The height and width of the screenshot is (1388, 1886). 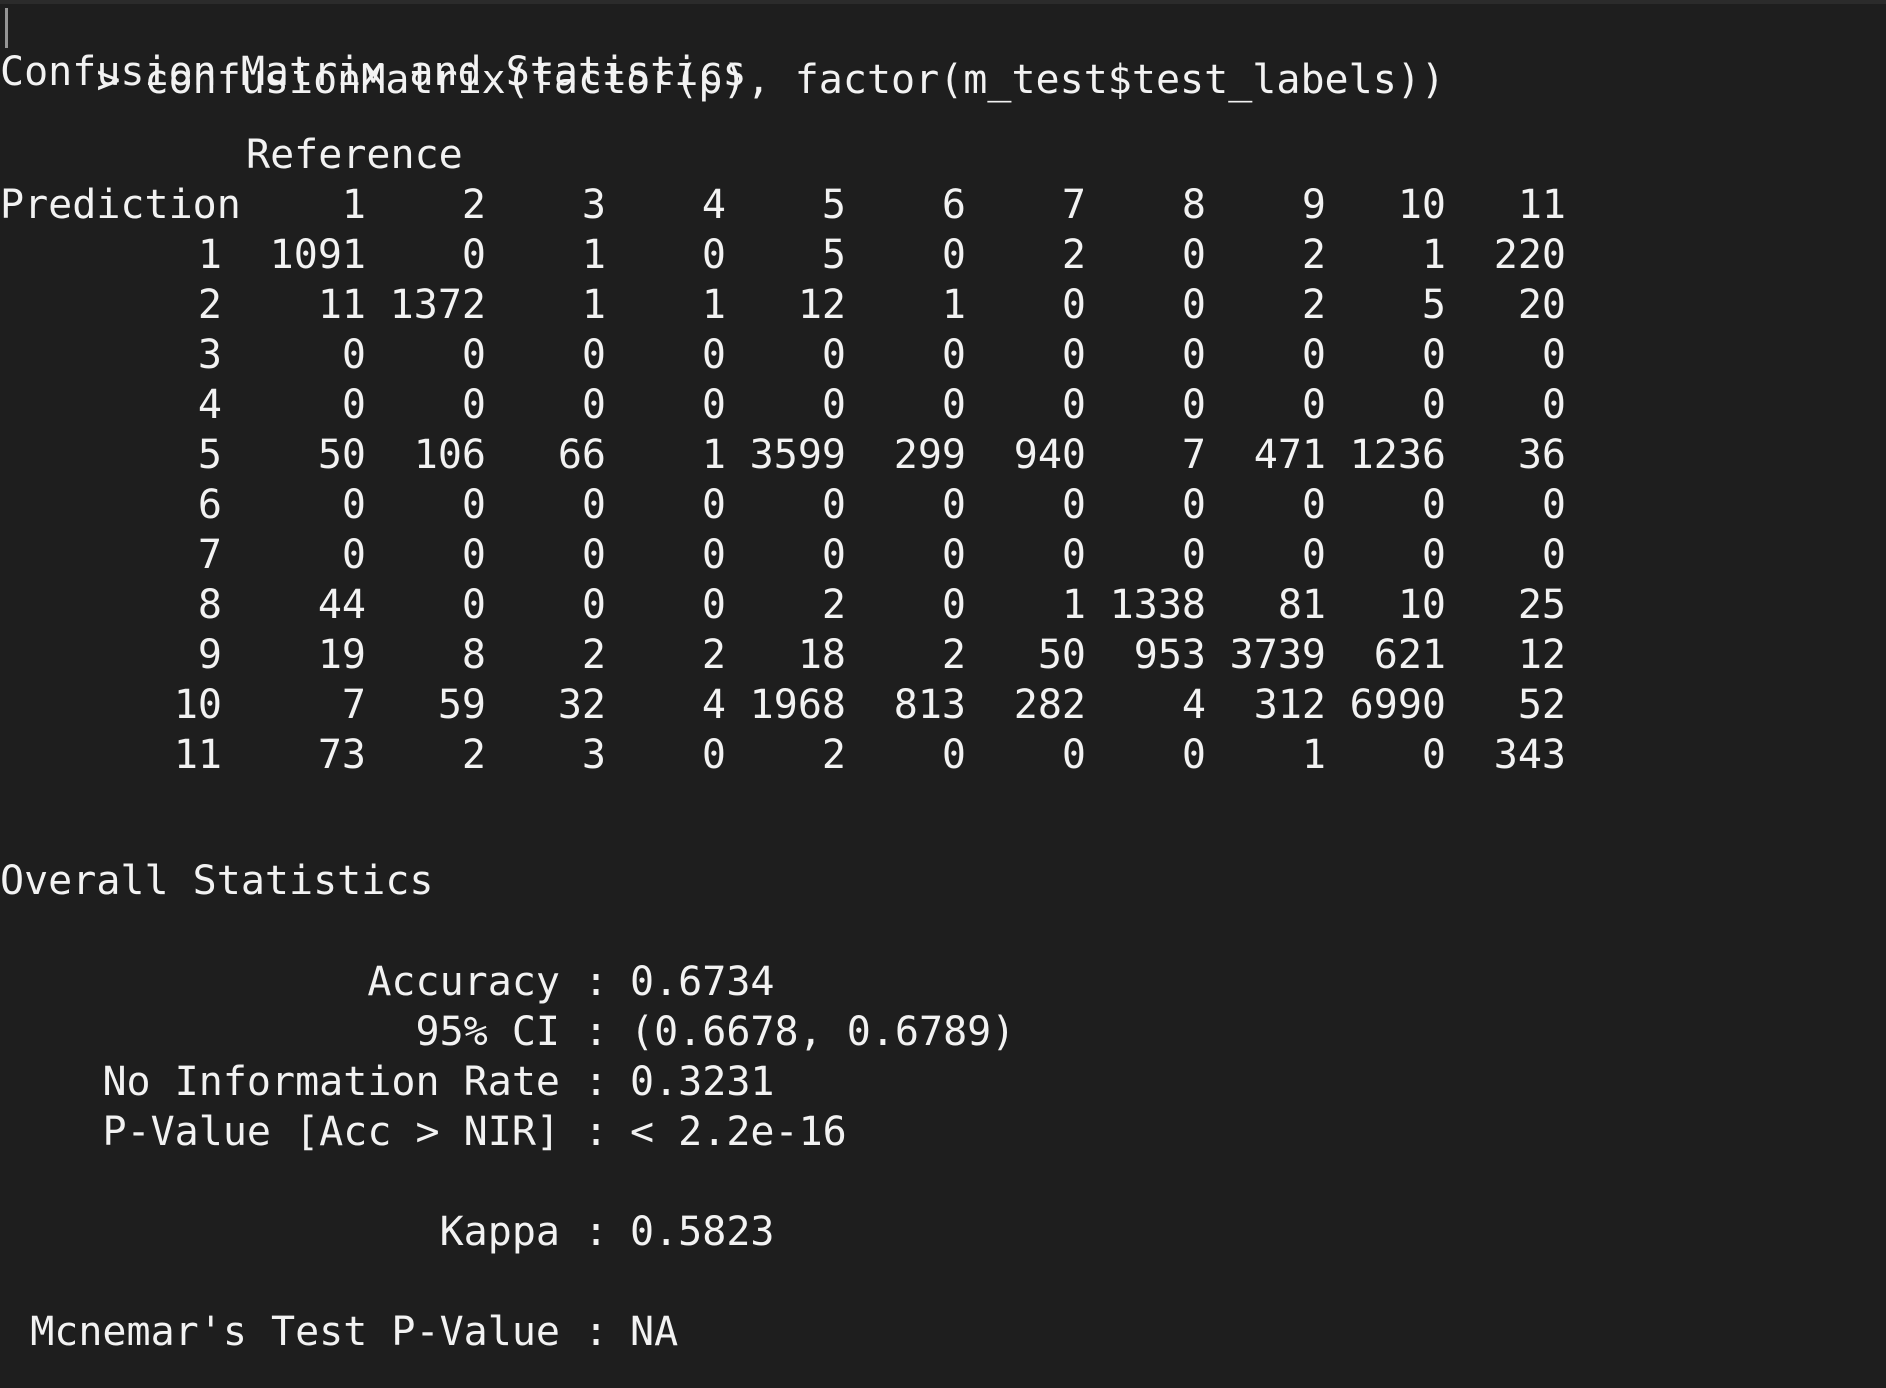 I want to click on matrix-cell: 1091, so click(x=317, y=255).